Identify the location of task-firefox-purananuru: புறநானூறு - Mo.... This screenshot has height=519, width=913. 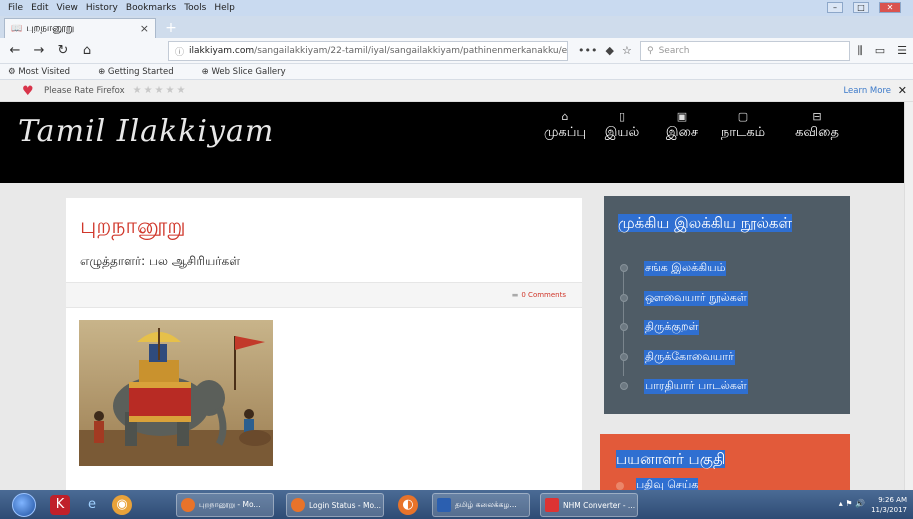
(225, 505).